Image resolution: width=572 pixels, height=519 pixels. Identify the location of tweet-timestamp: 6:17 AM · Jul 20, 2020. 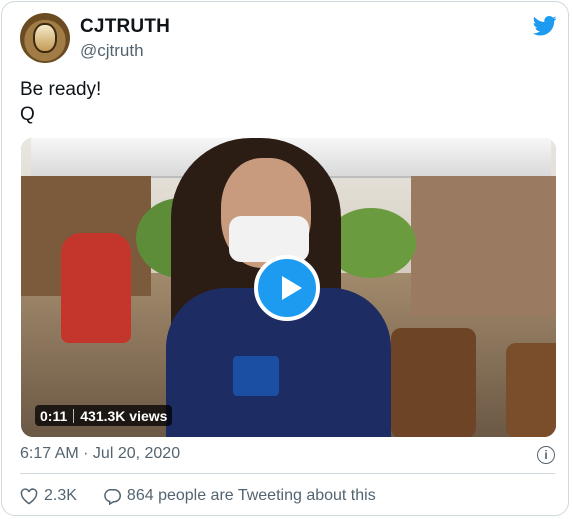
(100, 454).